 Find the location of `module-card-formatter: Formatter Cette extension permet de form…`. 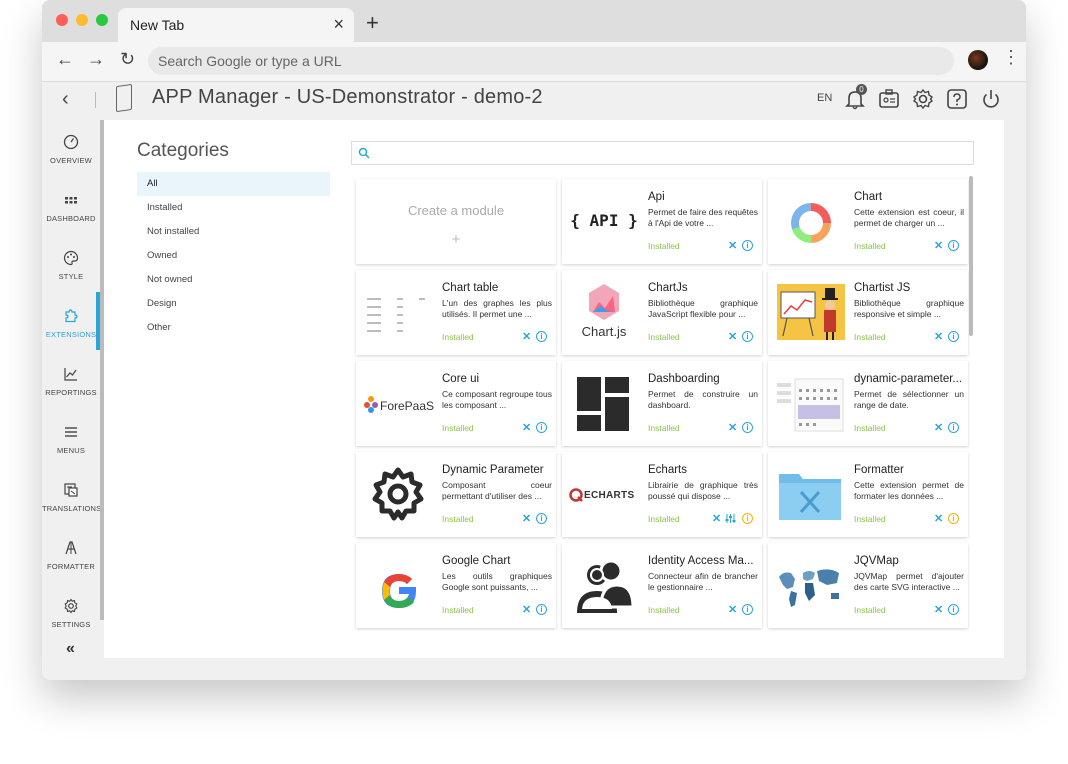

module-card-formatter: Formatter Cette extension permet de form… is located at coordinates (868, 494).